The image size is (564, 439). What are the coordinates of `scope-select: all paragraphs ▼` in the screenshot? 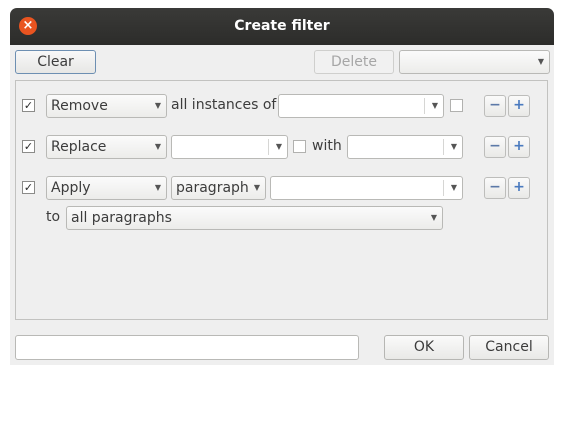 It's located at (254, 218).